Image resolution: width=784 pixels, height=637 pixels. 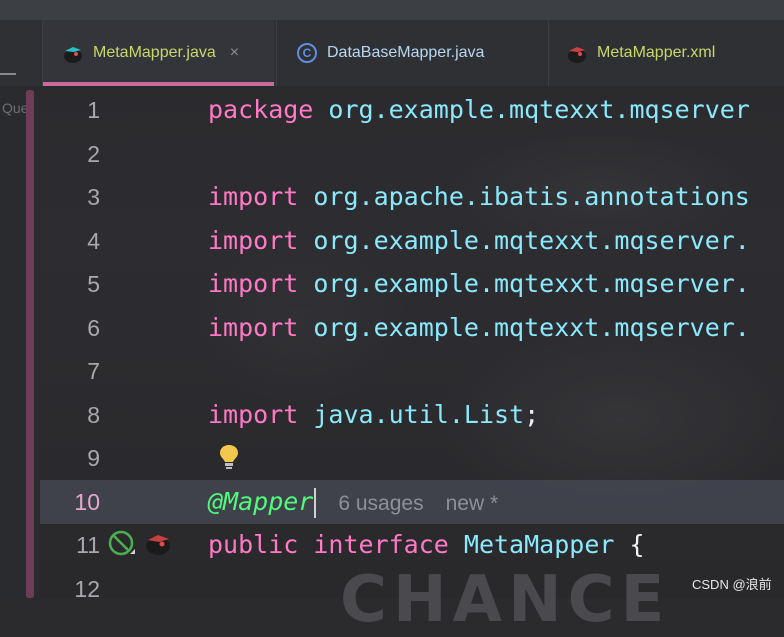 What do you see at coordinates (539, 109) in the screenshot?
I see `package-name: org.example.mqtexxt.mqserver` at bounding box center [539, 109].